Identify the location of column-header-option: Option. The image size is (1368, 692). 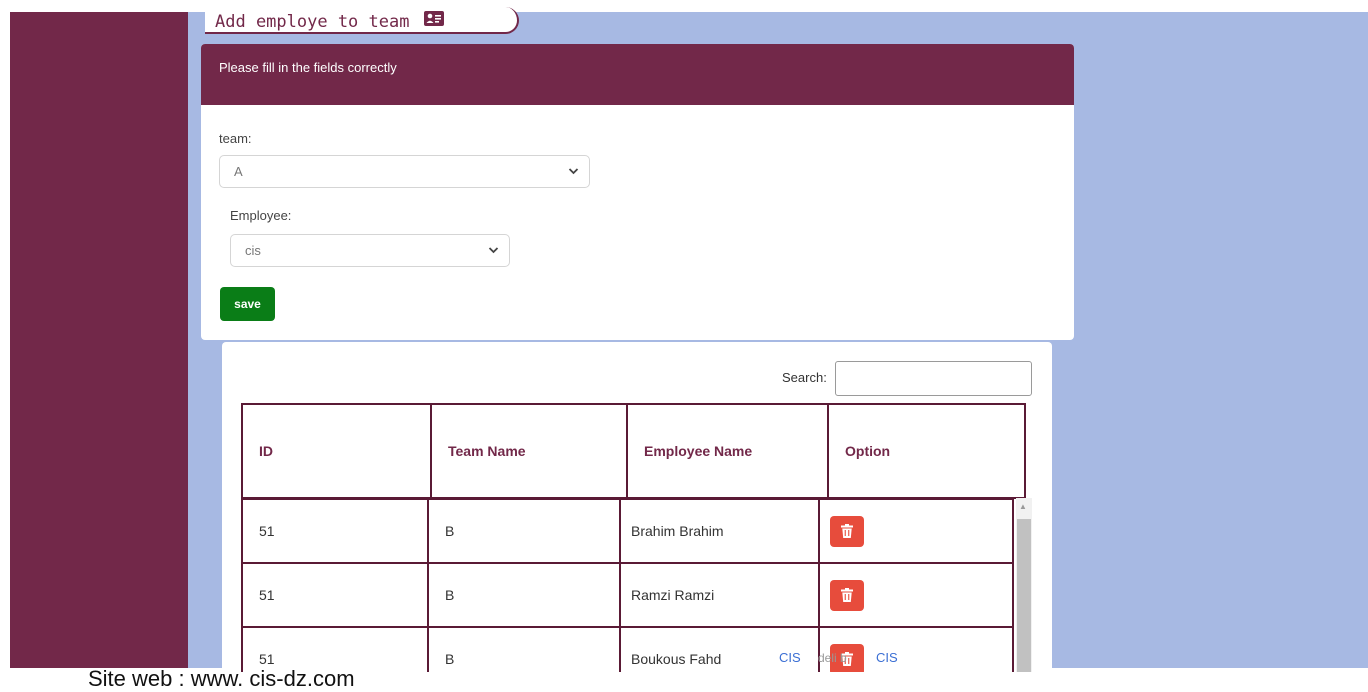
(926, 451).